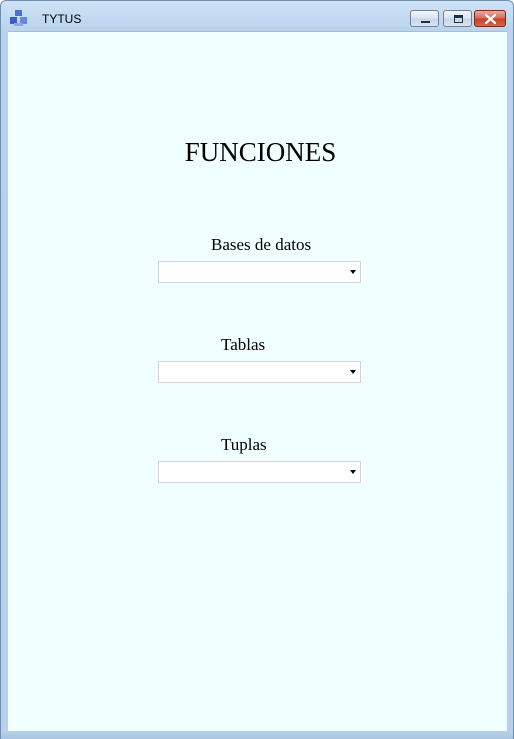 Image resolution: width=514 pixels, height=739 pixels. Describe the element at coordinates (257, 16) in the screenshot. I see `title-bar: TYTUS` at that location.